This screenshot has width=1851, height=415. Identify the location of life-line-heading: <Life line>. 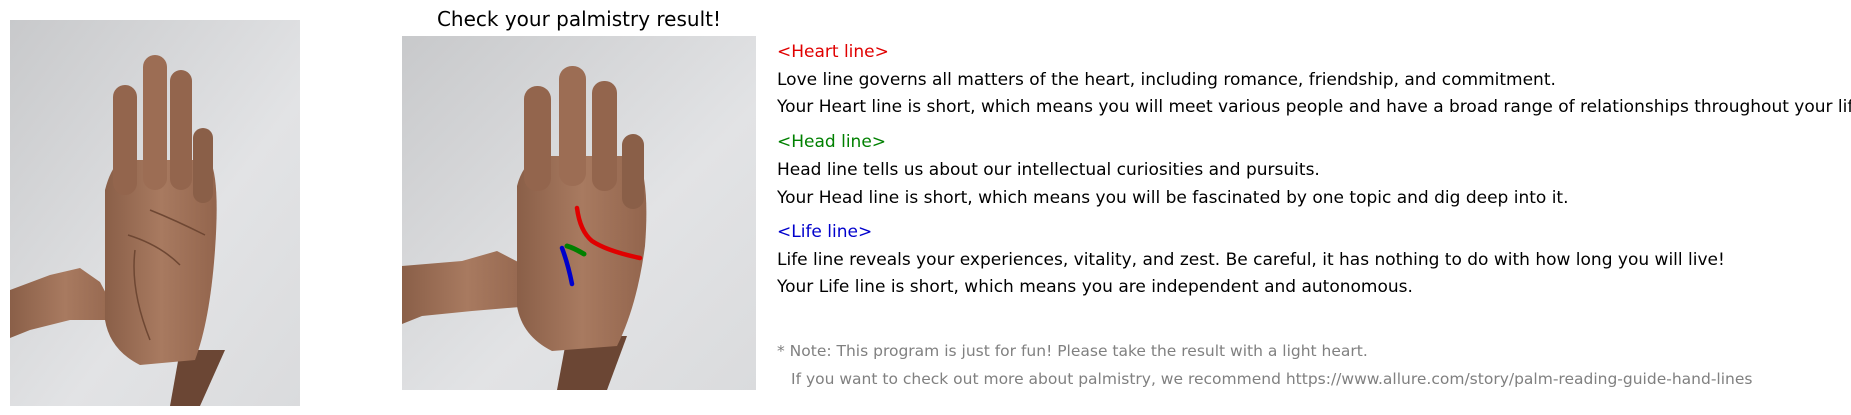
(825, 232).